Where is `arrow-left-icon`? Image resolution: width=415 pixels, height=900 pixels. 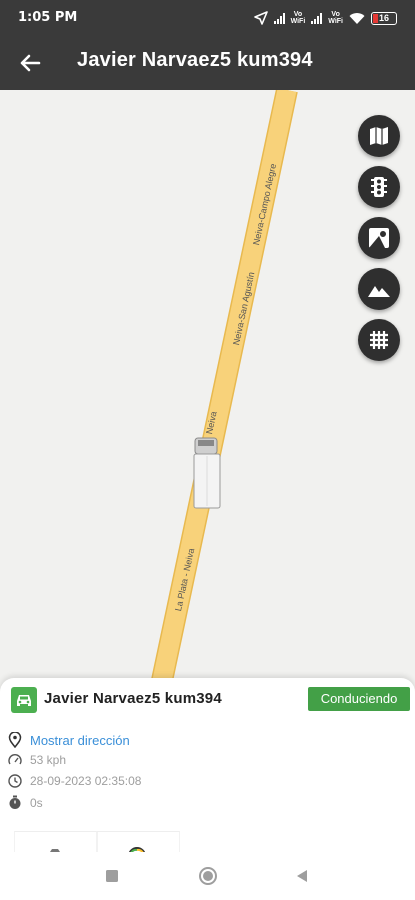 arrow-left-icon is located at coordinates (30, 63).